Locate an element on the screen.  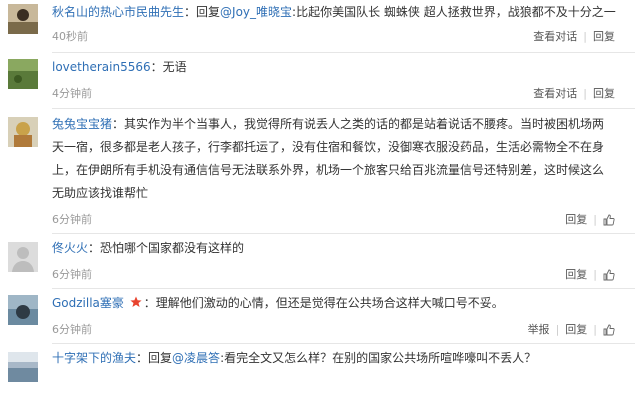
comment-text-line: 无助应该找谁帮忙 is located at coordinates (100, 193).